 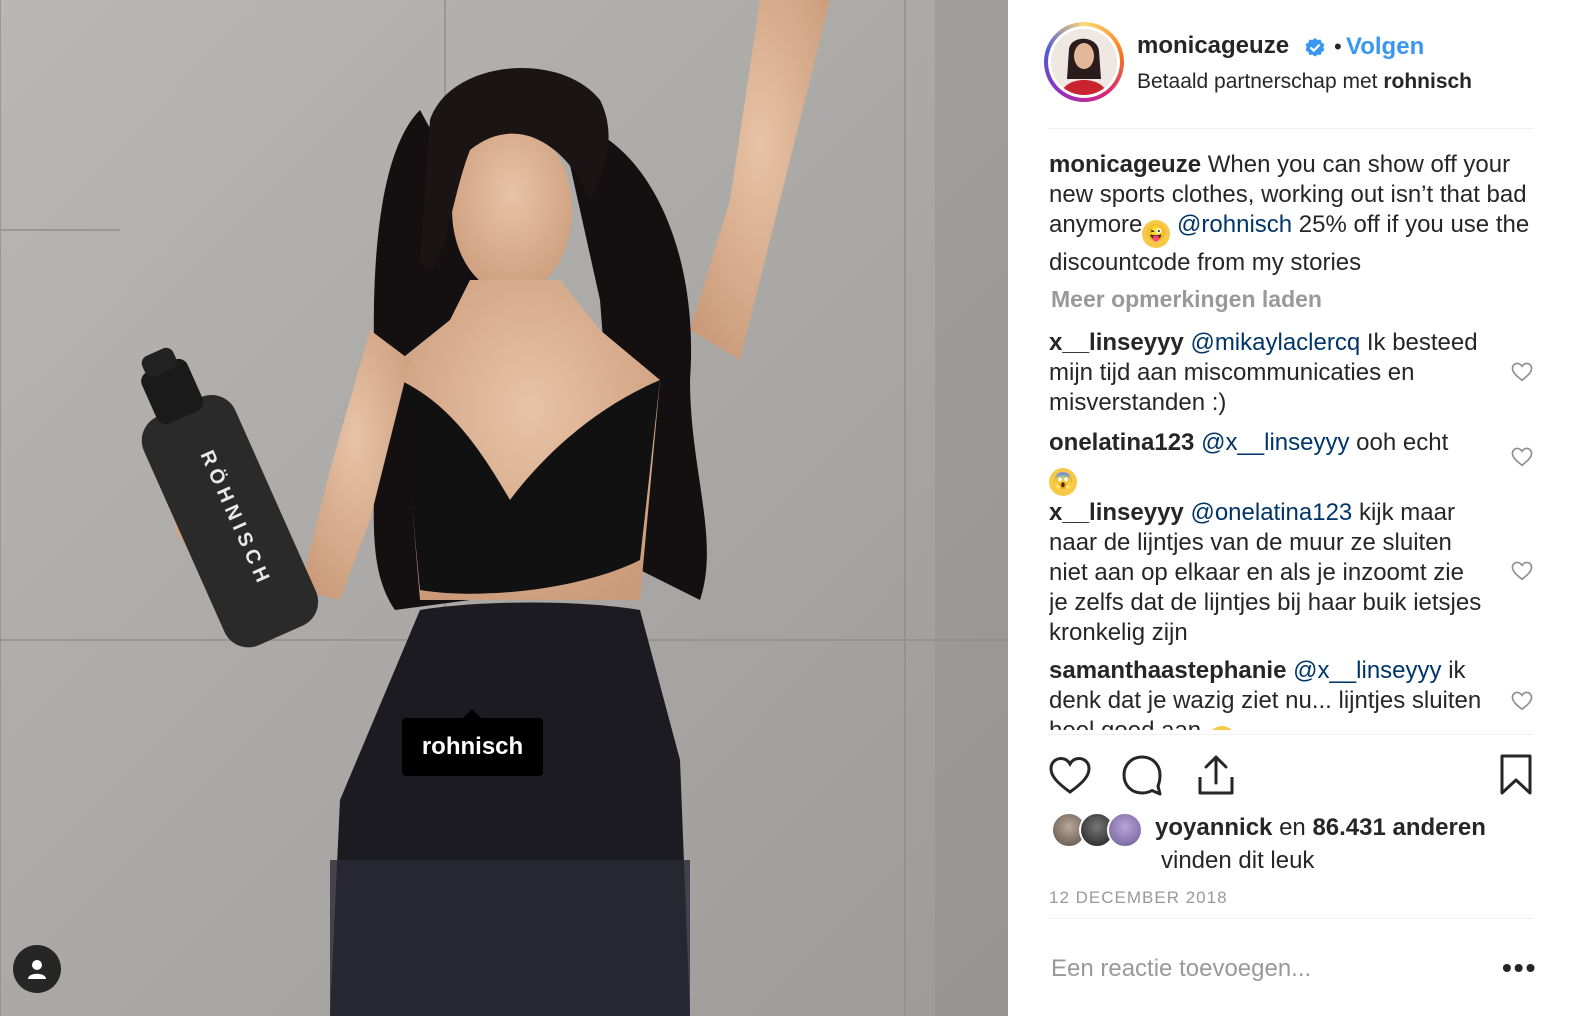 What do you see at coordinates (1402, 442) in the screenshot?
I see `comment-text: ooh echt` at bounding box center [1402, 442].